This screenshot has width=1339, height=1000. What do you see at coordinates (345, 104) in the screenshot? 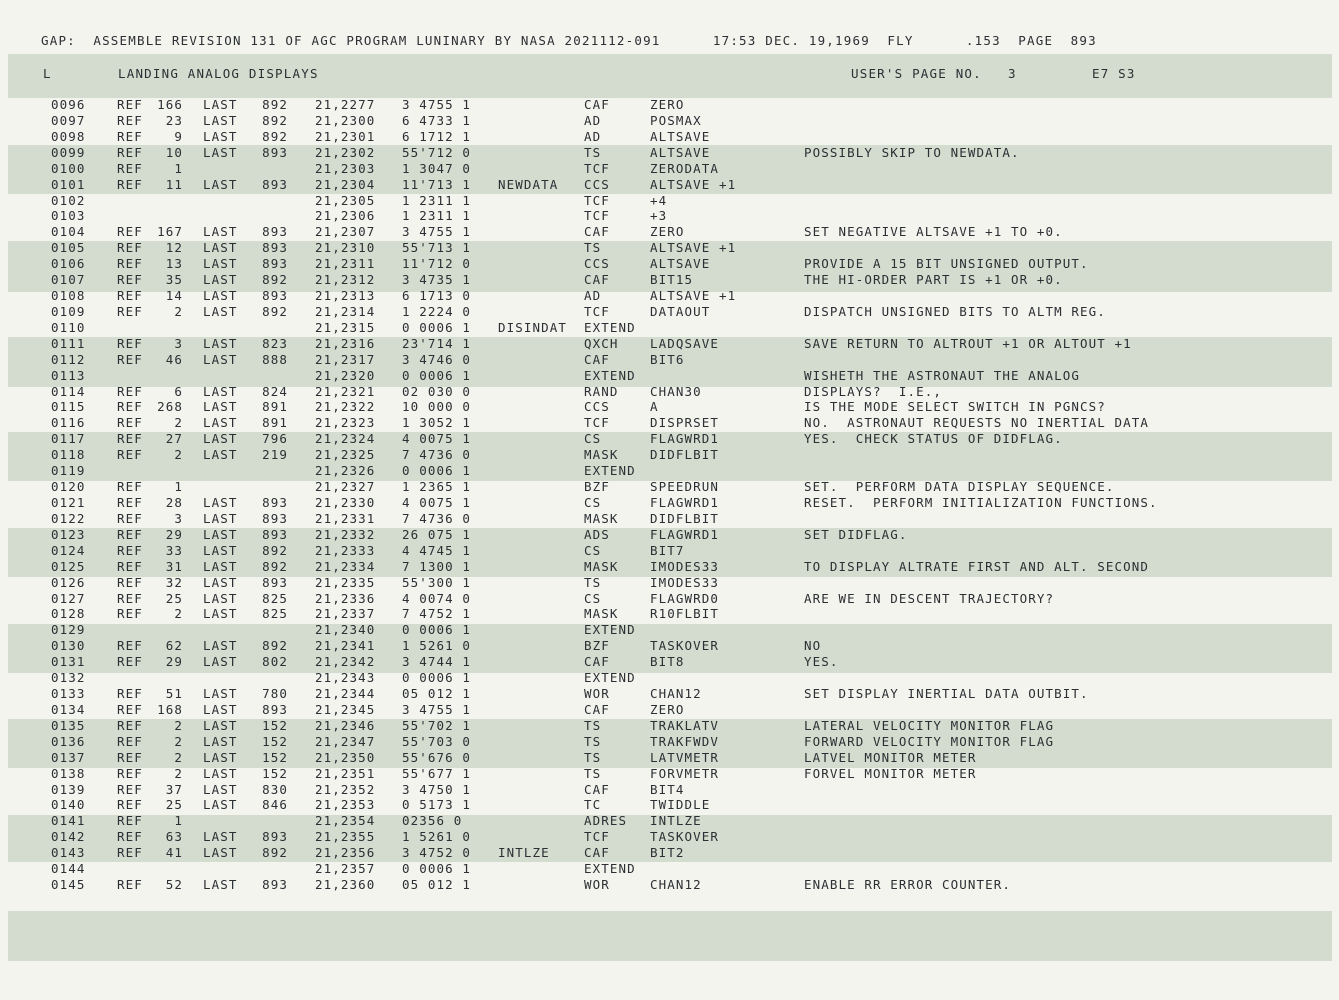
I see `address: 21,2277` at bounding box center [345, 104].